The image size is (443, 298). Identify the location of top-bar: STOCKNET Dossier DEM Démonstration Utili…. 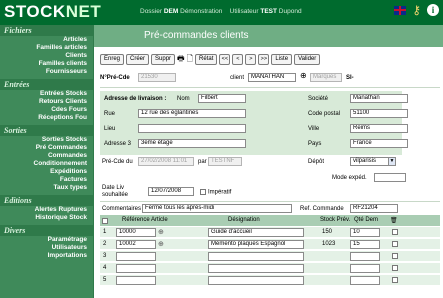
(221, 12).